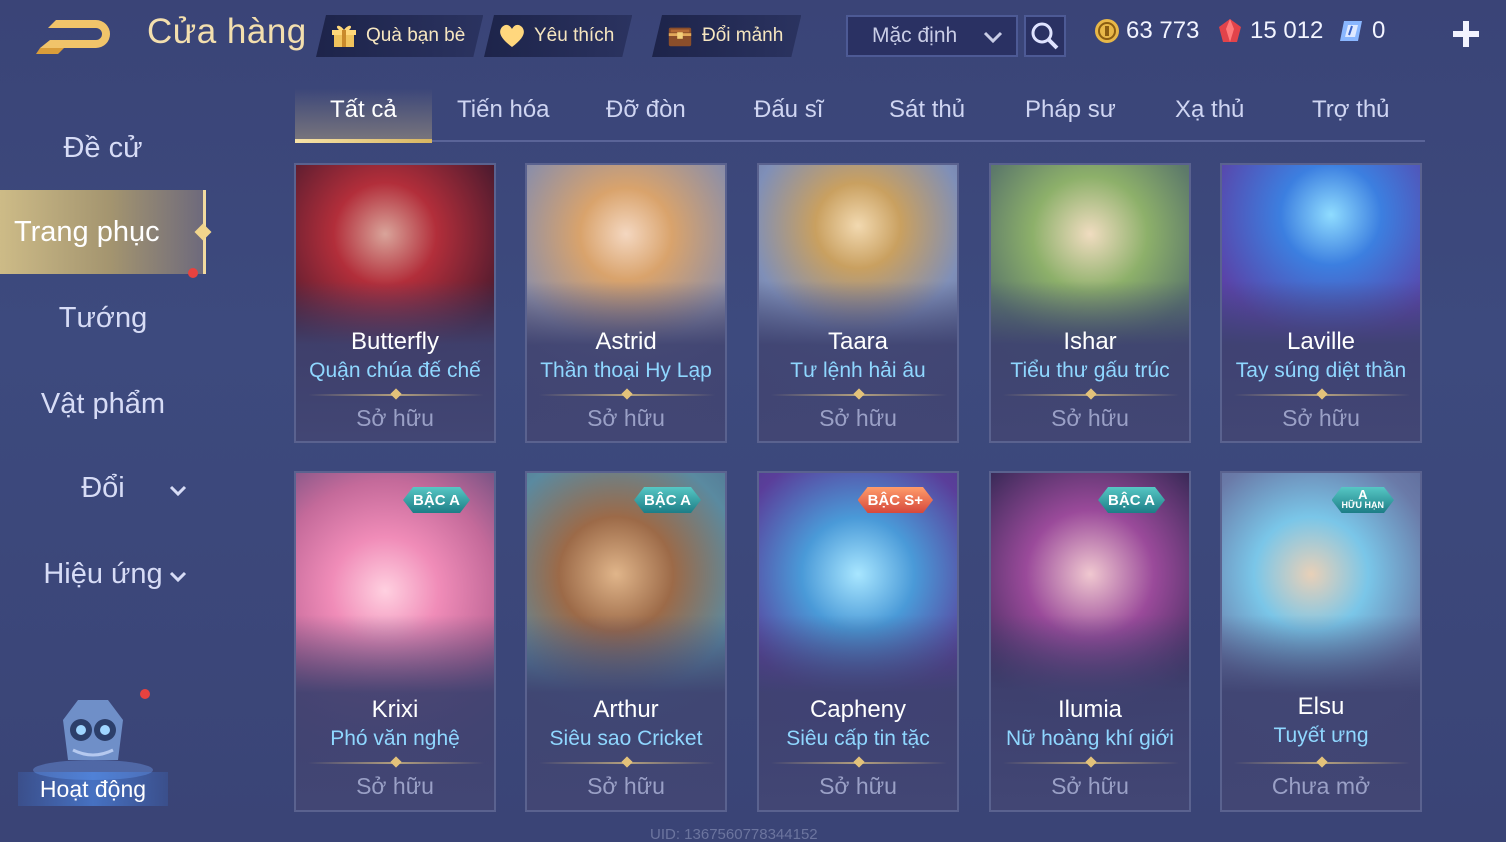 The height and width of the screenshot is (842, 1506). I want to click on friend-gift-button: Quà bạn bè, so click(399, 36).